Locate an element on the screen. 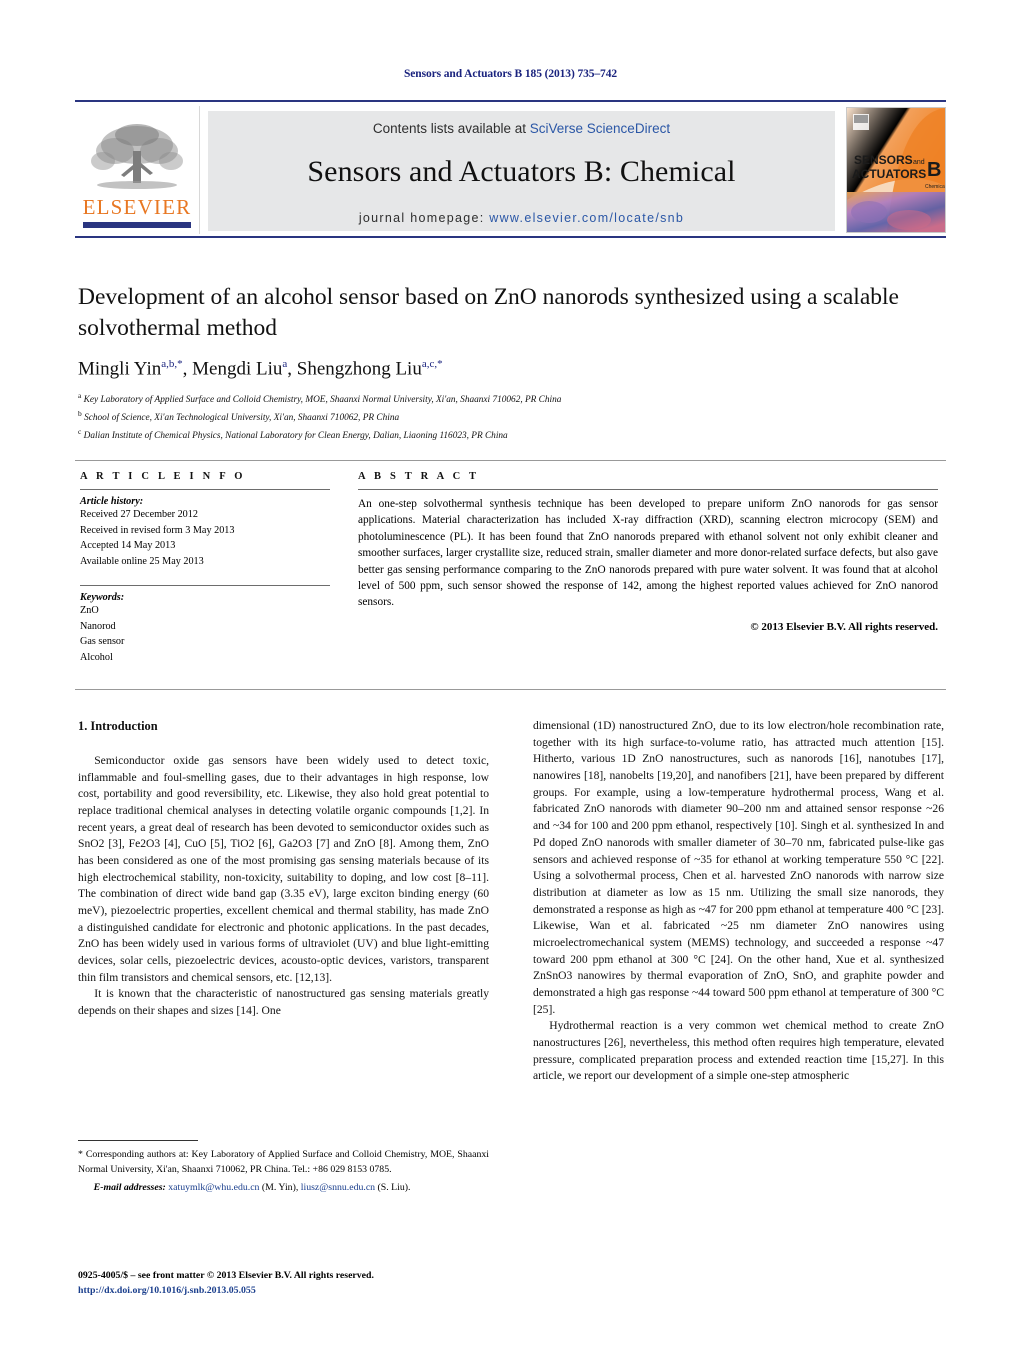 This screenshot has width=1021, height=1351. keyword-item: Gas sensor is located at coordinates (102, 641).